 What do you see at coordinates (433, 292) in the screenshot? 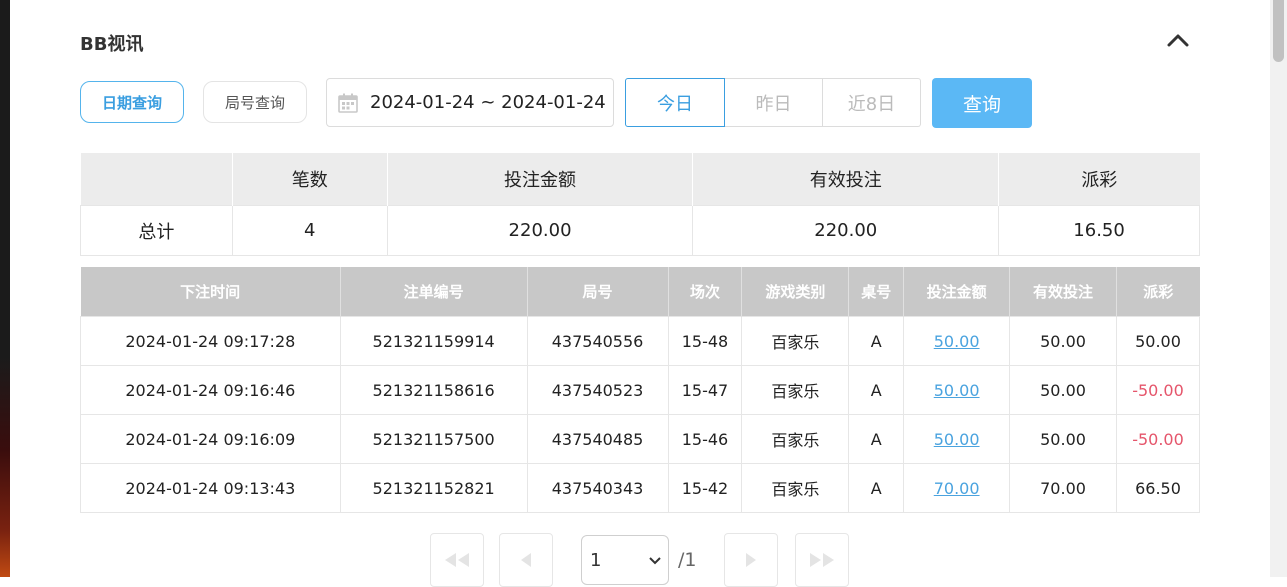
I see `col-header-order-id: 注单编号` at bounding box center [433, 292].